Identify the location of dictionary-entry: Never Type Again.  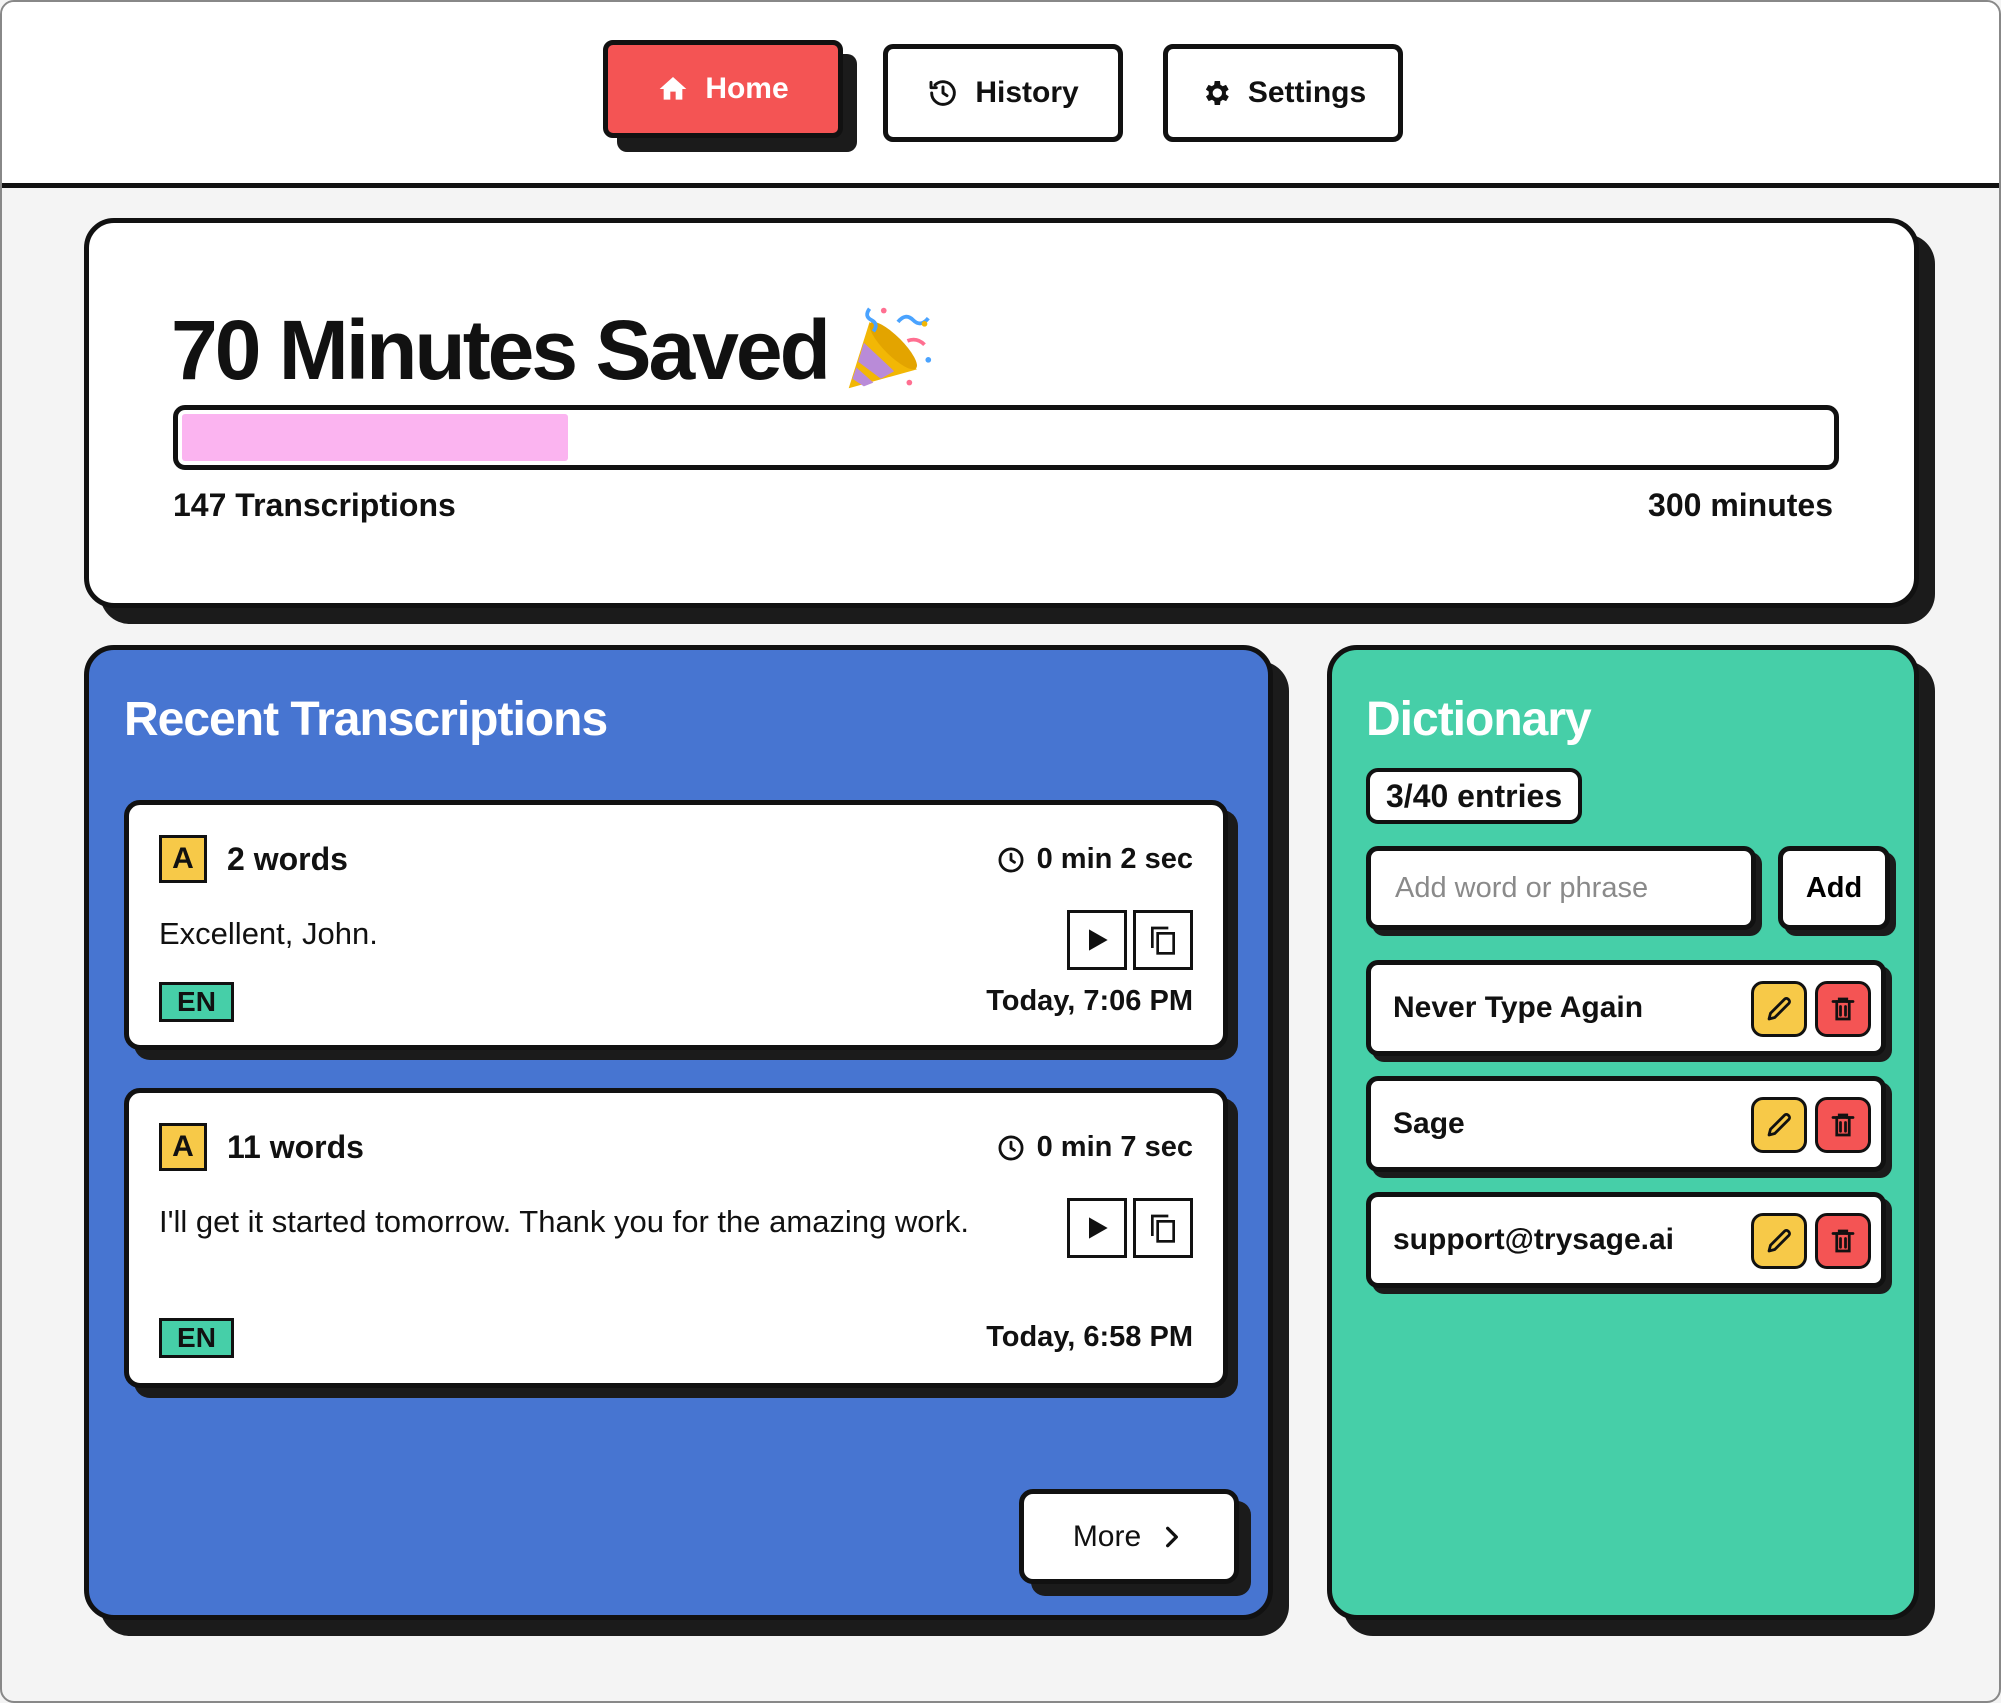
(1626, 1008).